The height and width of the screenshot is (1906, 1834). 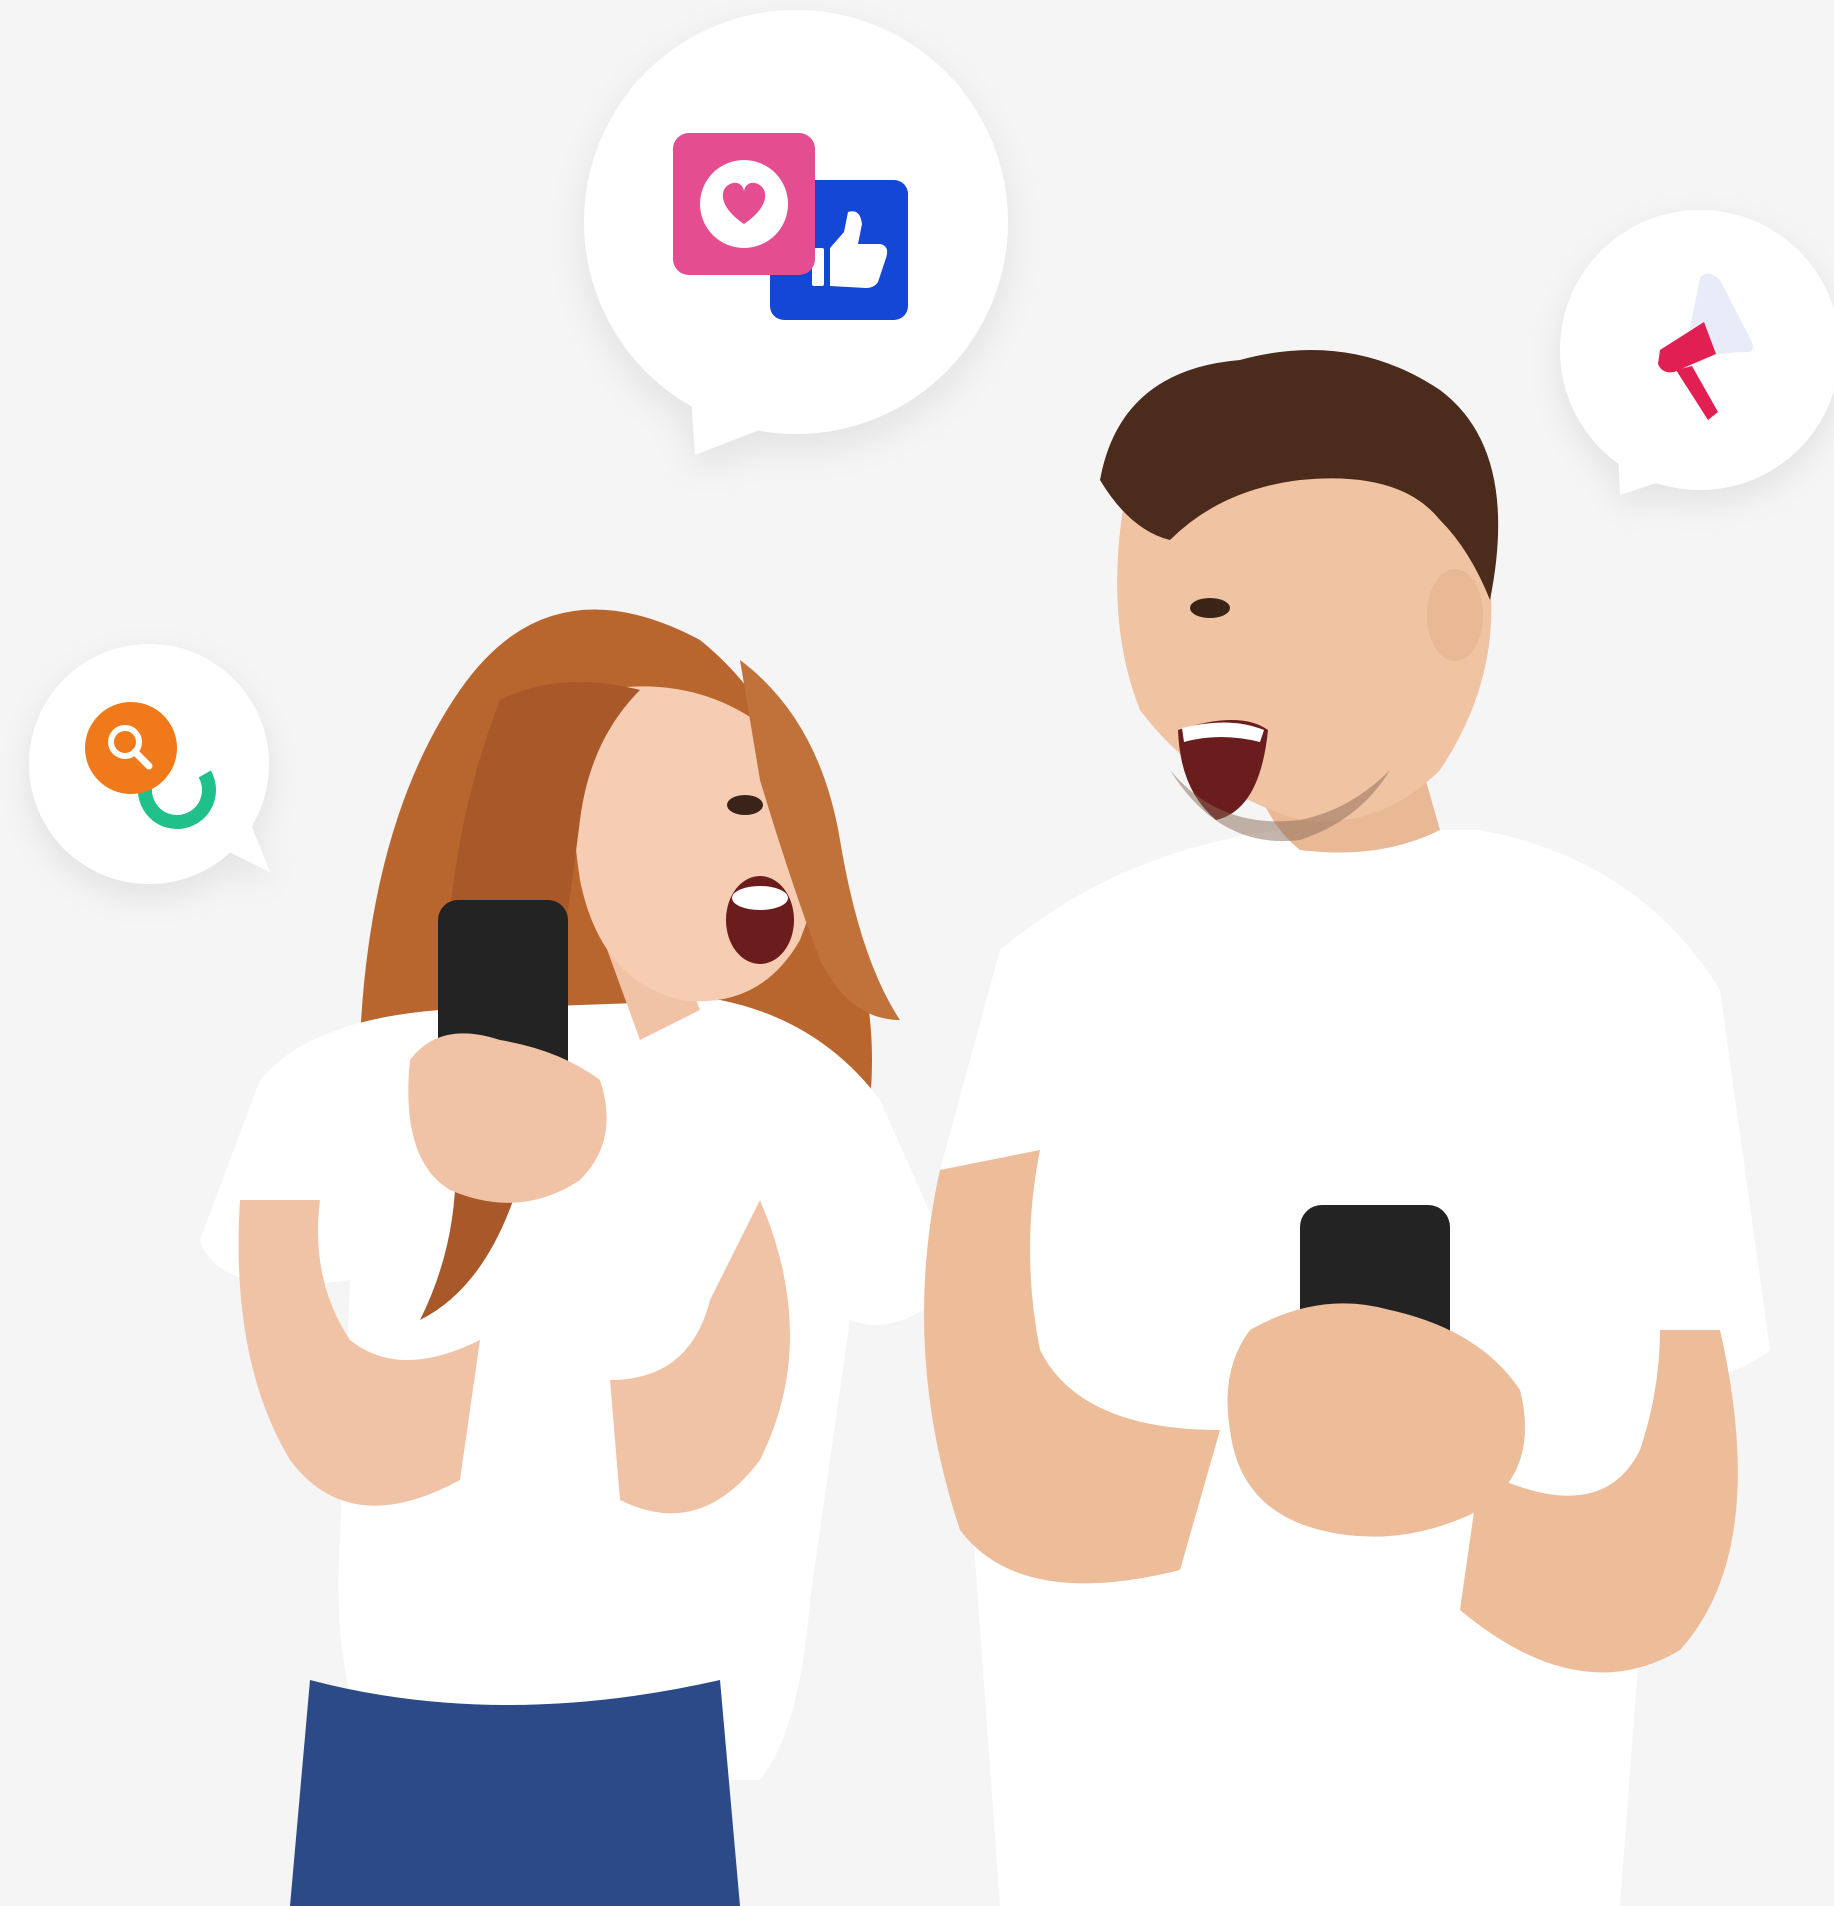 What do you see at coordinates (131, 748) in the screenshot?
I see `search-icon` at bounding box center [131, 748].